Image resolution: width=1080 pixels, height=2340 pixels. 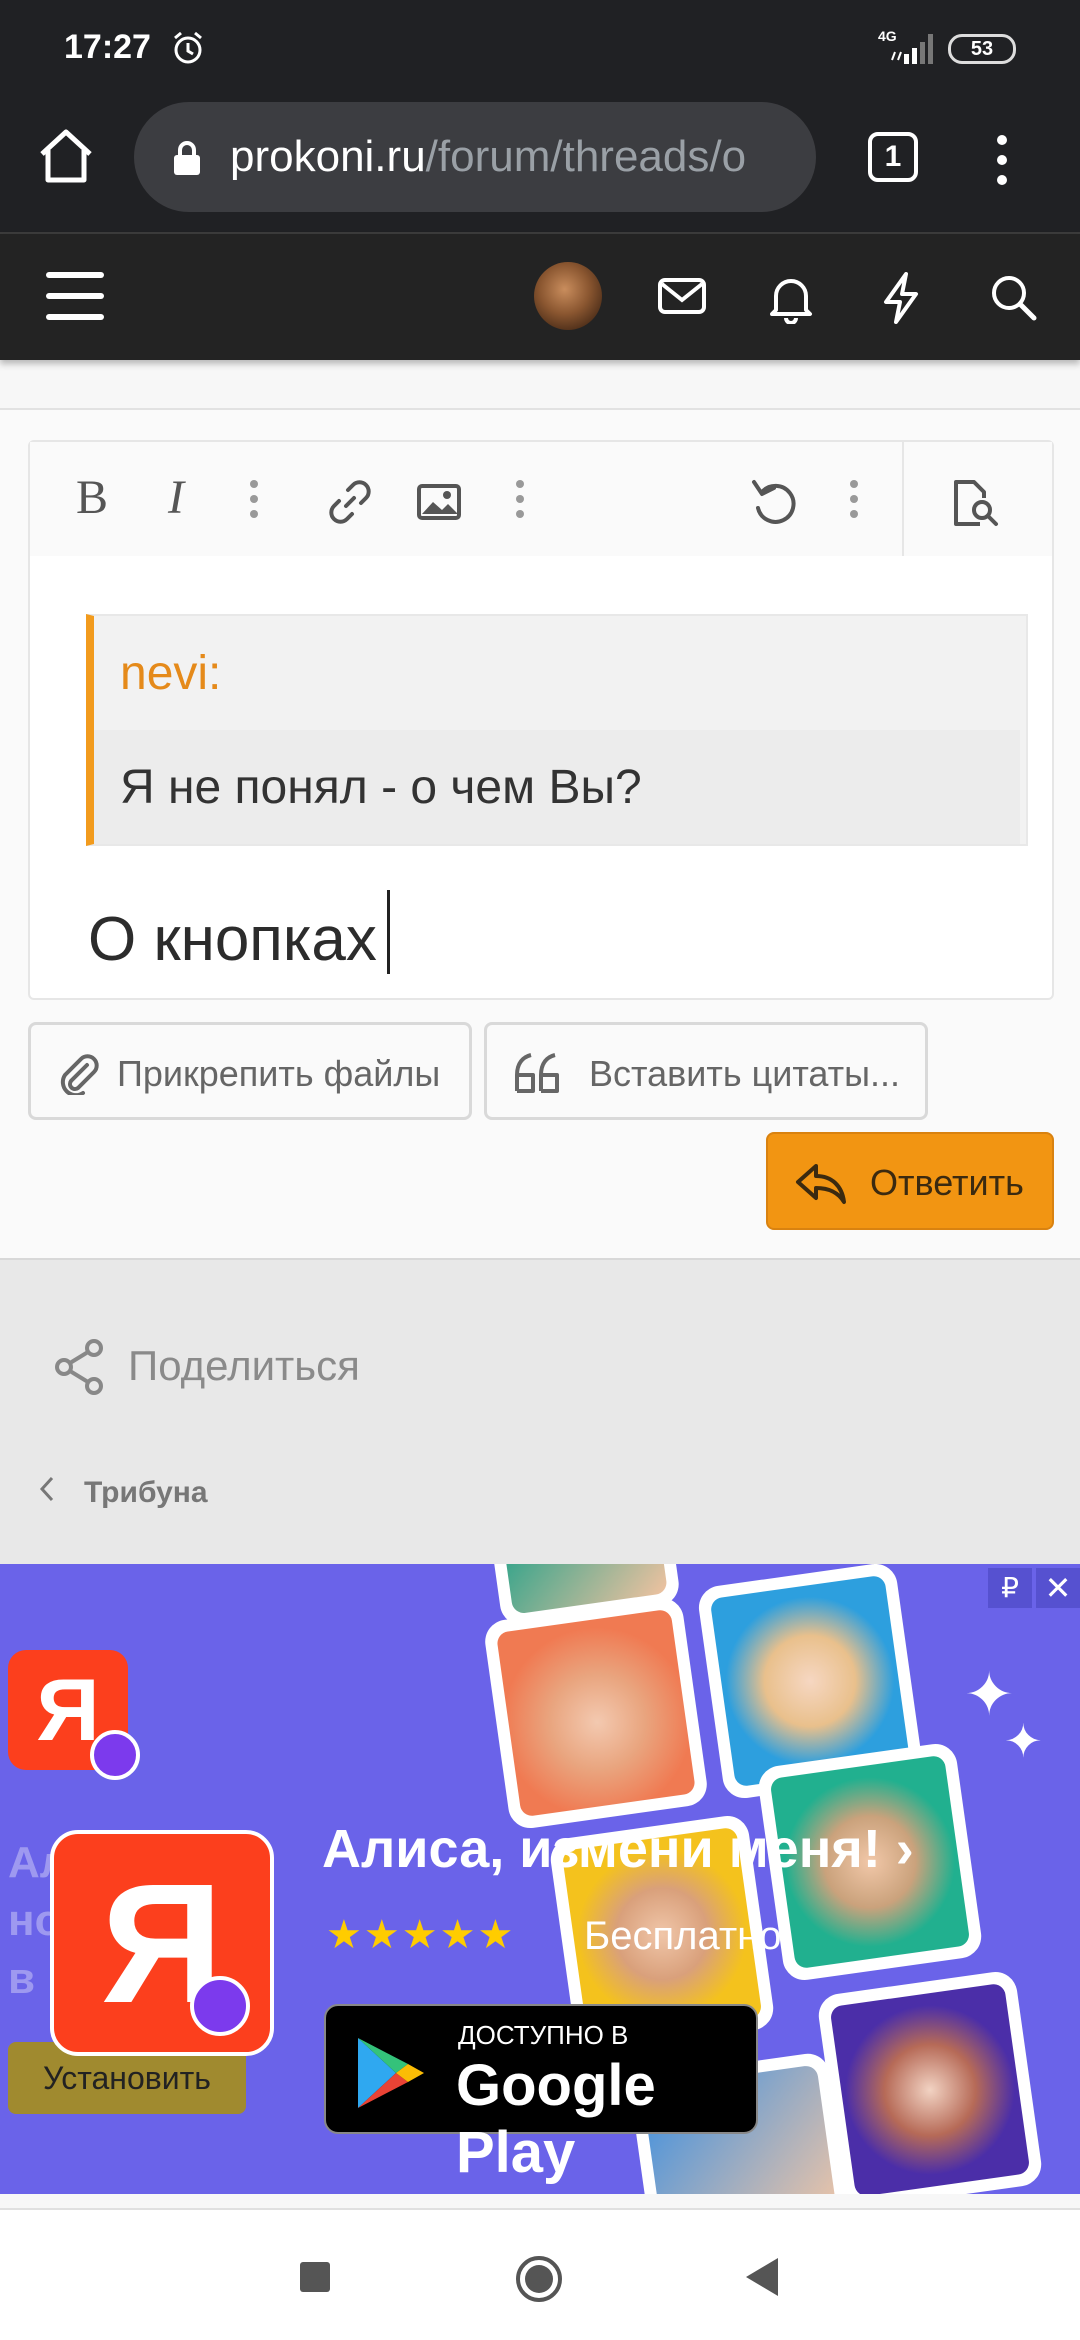 What do you see at coordinates (79, 1074) in the screenshot?
I see `paperclip-icon` at bounding box center [79, 1074].